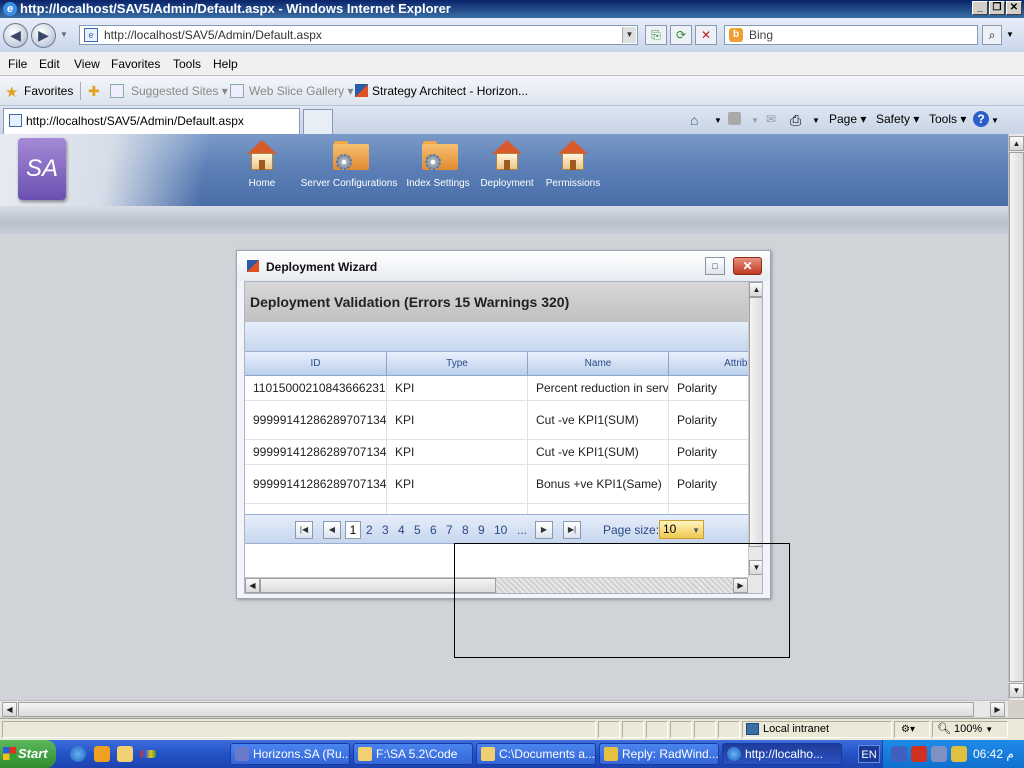 This screenshot has width=1024, height=768. I want to click on home-dropdown-icon: ▼, so click(718, 120).